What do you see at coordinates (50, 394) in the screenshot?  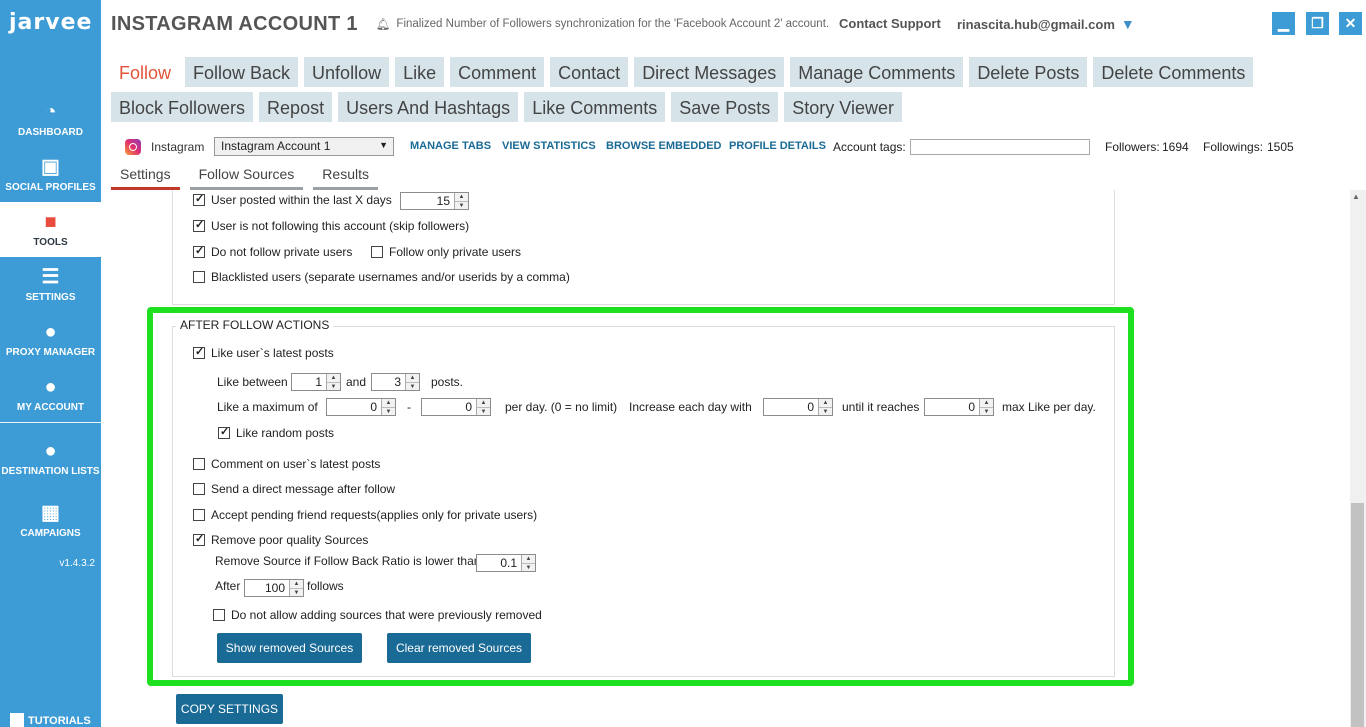 I see `sidebar-item-my-account: ● MY ACCOUNT` at bounding box center [50, 394].